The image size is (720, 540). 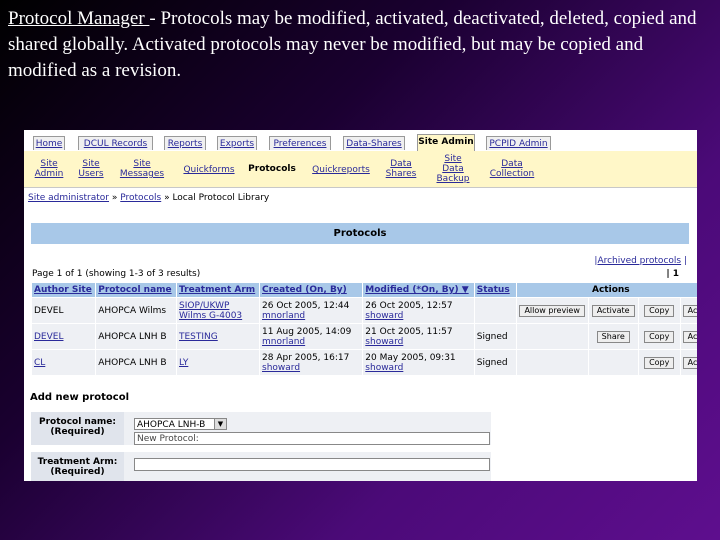 What do you see at coordinates (613, 310) in the screenshot?
I see `activate-button: Activate` at bounding box center [613, 310].